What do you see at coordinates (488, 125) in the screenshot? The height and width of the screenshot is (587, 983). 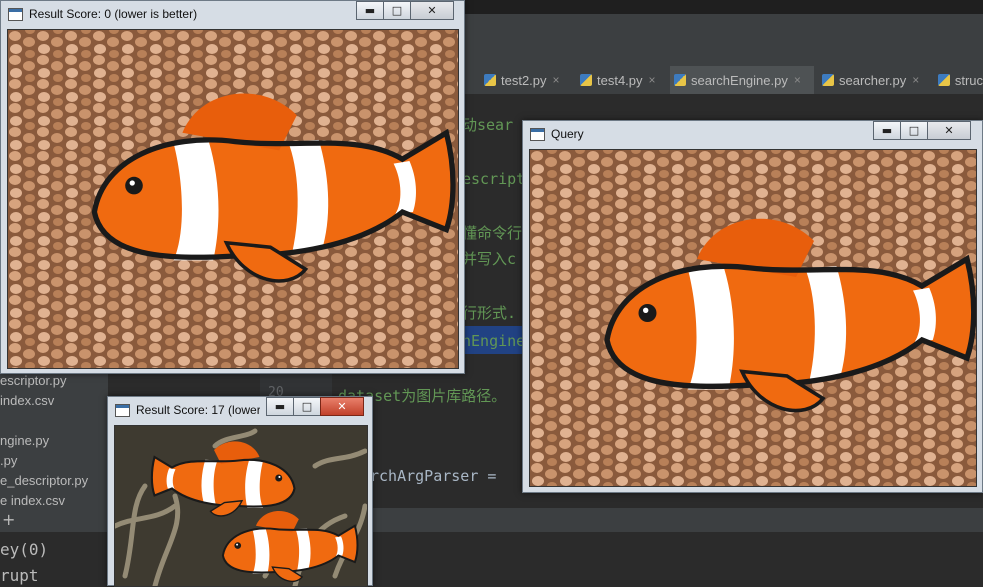 I see `code-line: 动sear` at bounding box center [488, 125].